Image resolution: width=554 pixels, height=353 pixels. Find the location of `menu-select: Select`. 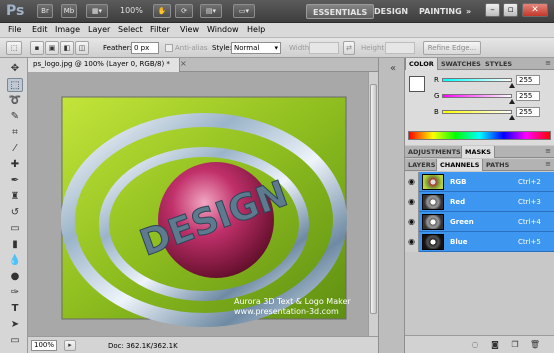

menu-select: Select is located at coordinates (130, 29).